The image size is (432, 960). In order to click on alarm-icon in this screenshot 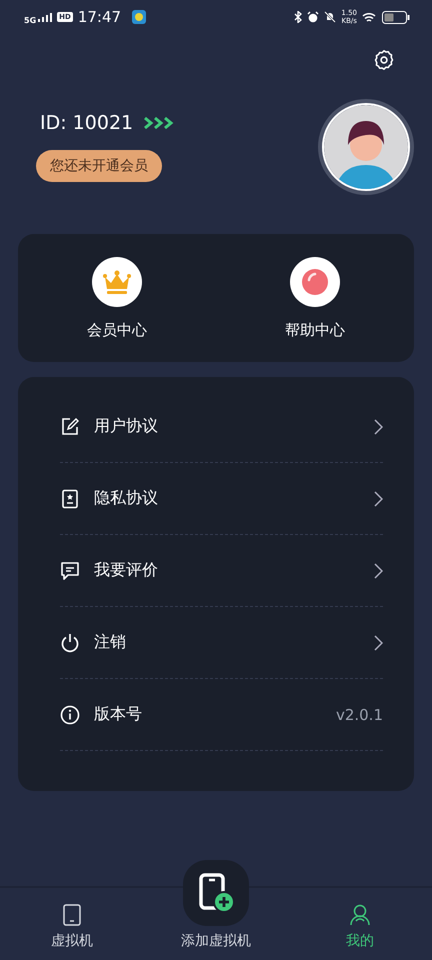, I will do `click(313, 17)`.